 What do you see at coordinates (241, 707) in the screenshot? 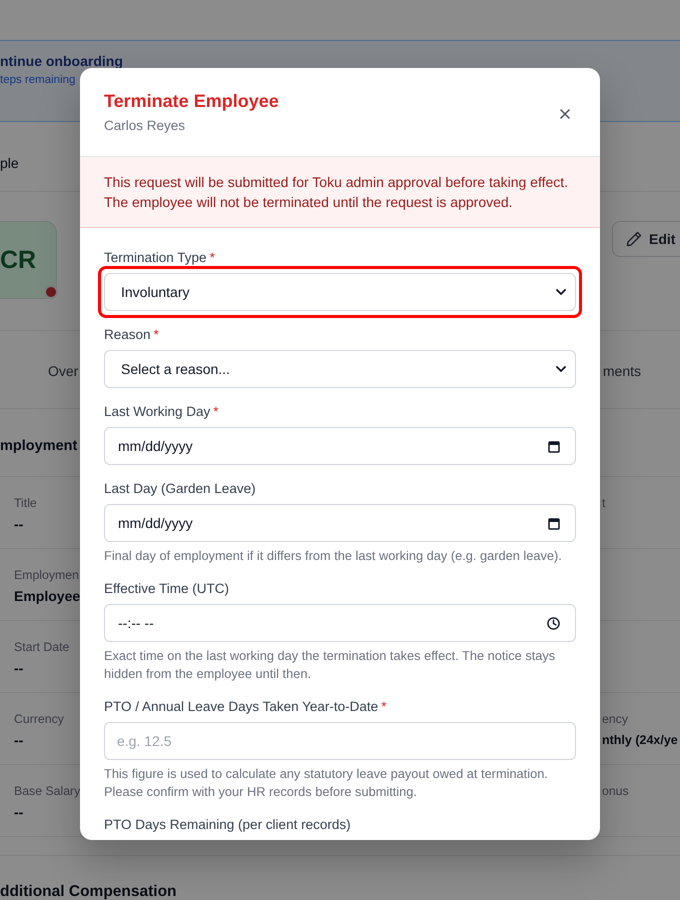
I see `field-label: PTO / Annual Leave Days Taken Year-to-Date` at bounding box center [241, 707].